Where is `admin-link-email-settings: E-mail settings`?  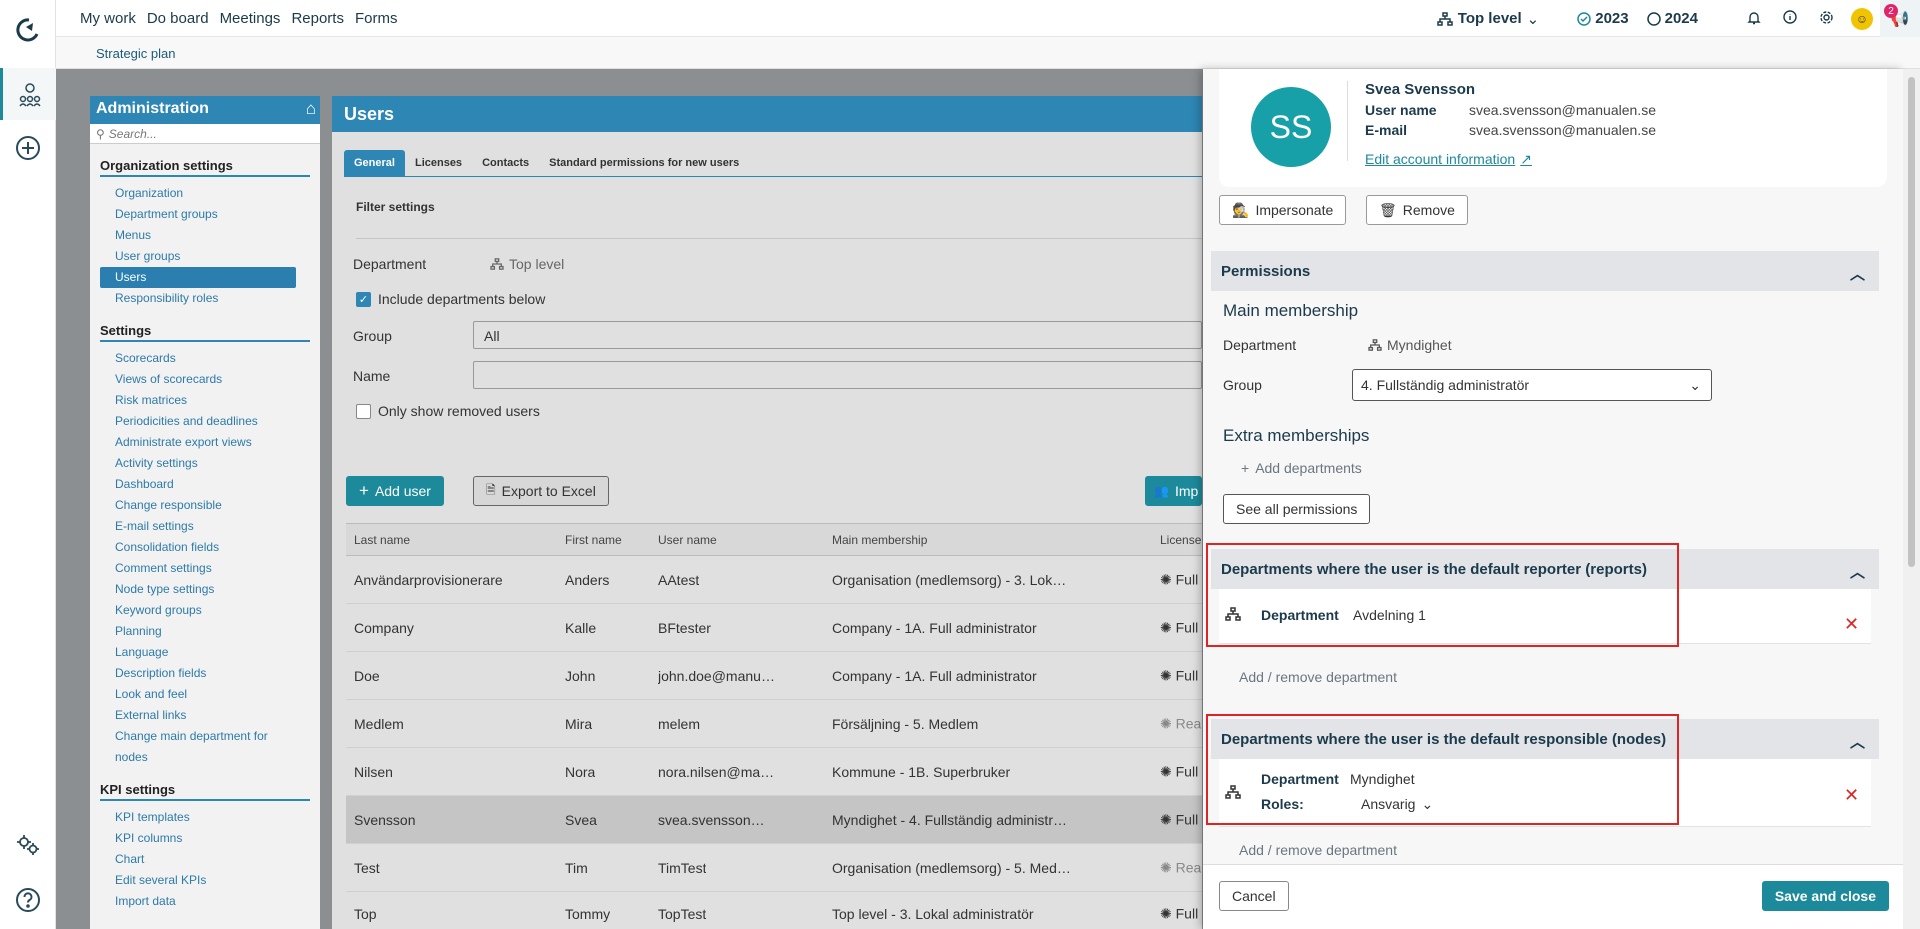
admin-link-email-settings: E-mail settings is located at coordinates (205, 526).